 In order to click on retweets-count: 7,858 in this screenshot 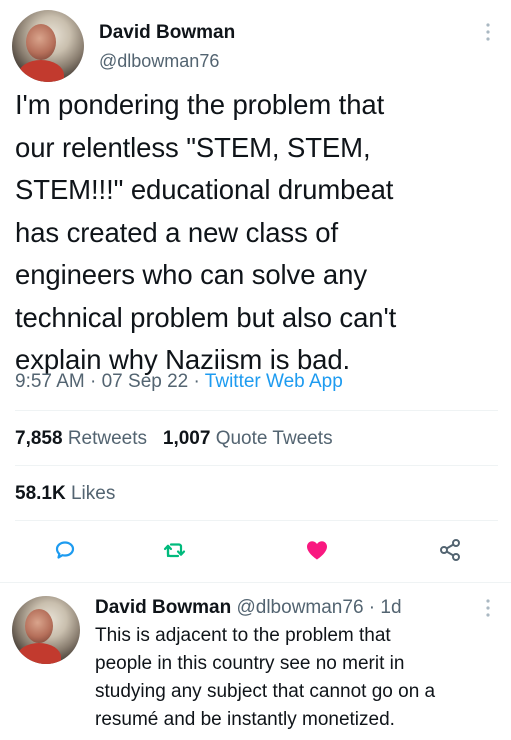, I will do `click(39, 438)`.